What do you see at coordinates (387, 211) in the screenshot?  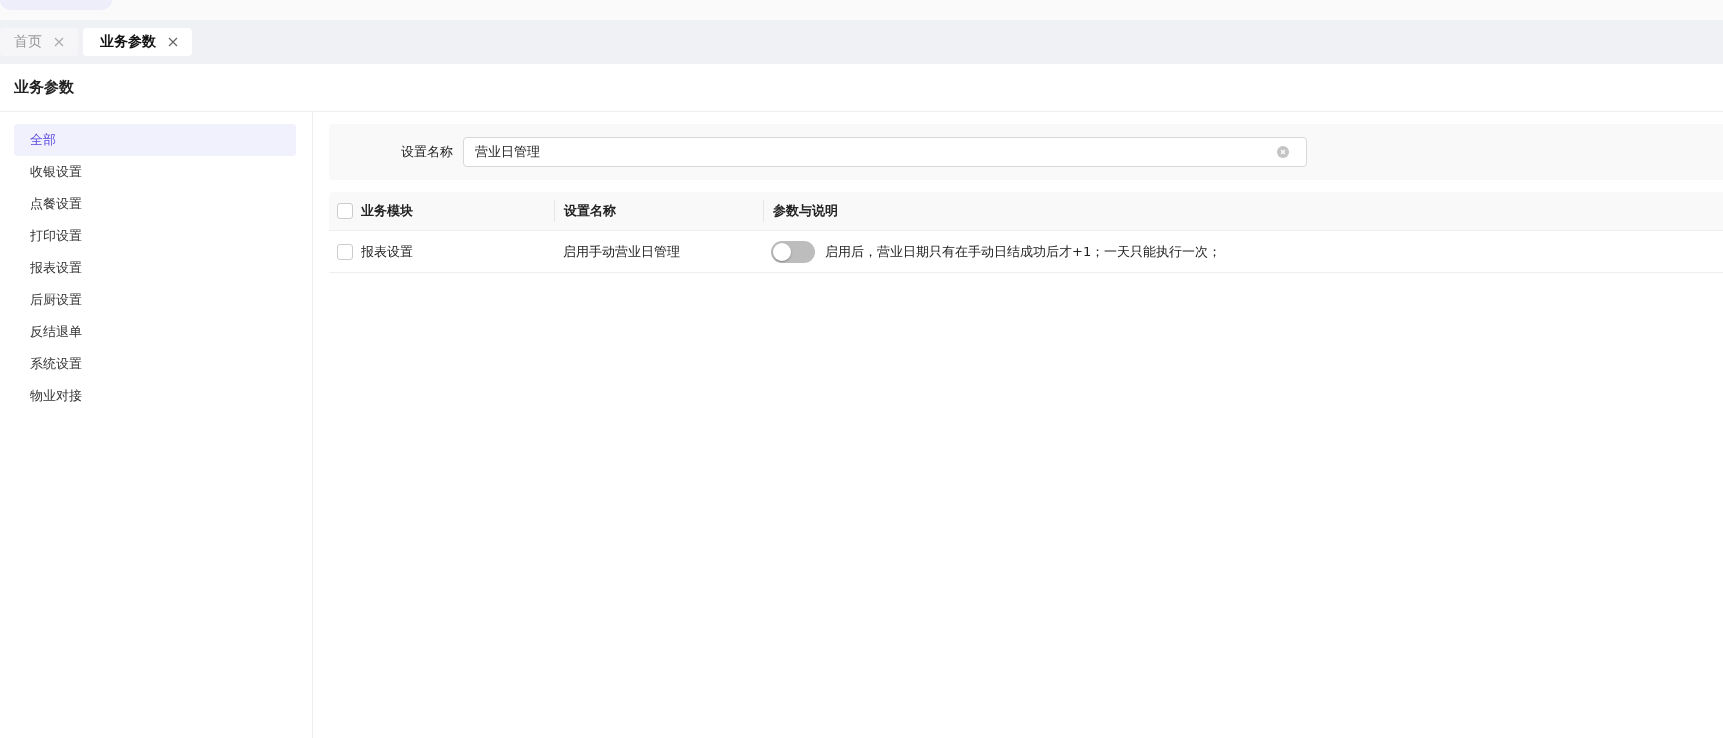 I see `column-header: 业务模块` at bounding box center [387, 211].